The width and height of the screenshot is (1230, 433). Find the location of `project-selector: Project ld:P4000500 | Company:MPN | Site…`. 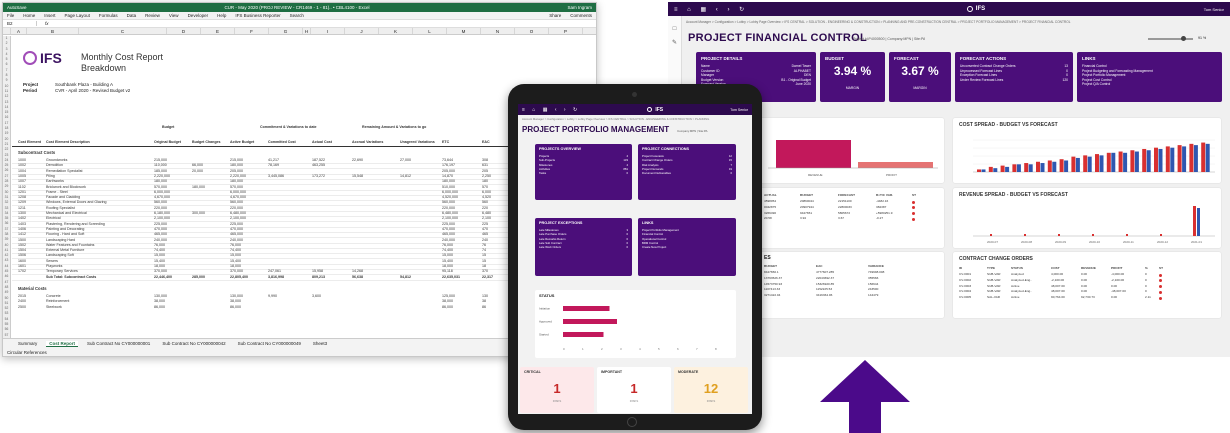

project-selector: Project ld:P4000500 | Company:MPN | Site… is located at coordinates (889, 39).